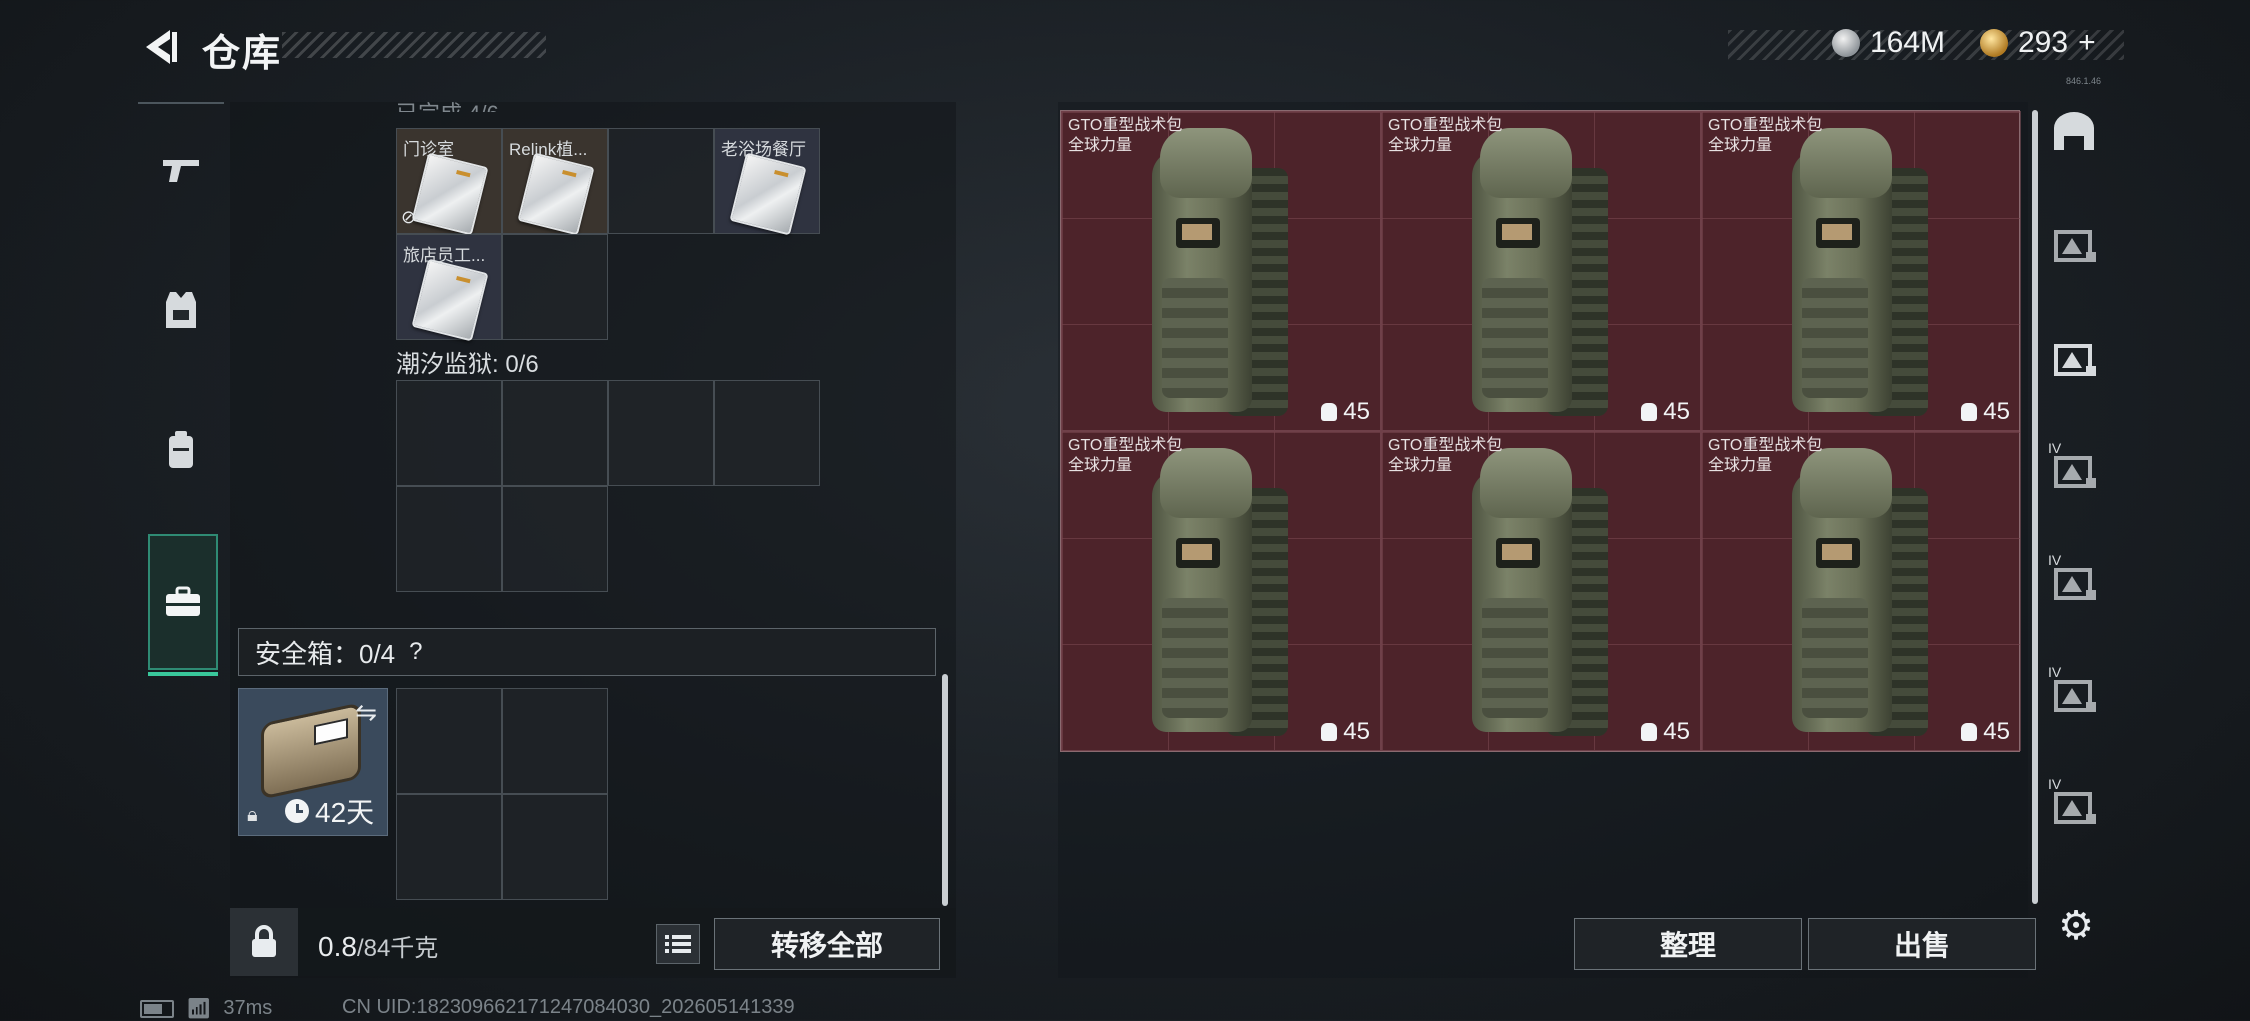 The height and width of the screenshot is (1021, 2250). I want to click on settings-button: ⚙, so click(2076, 926).